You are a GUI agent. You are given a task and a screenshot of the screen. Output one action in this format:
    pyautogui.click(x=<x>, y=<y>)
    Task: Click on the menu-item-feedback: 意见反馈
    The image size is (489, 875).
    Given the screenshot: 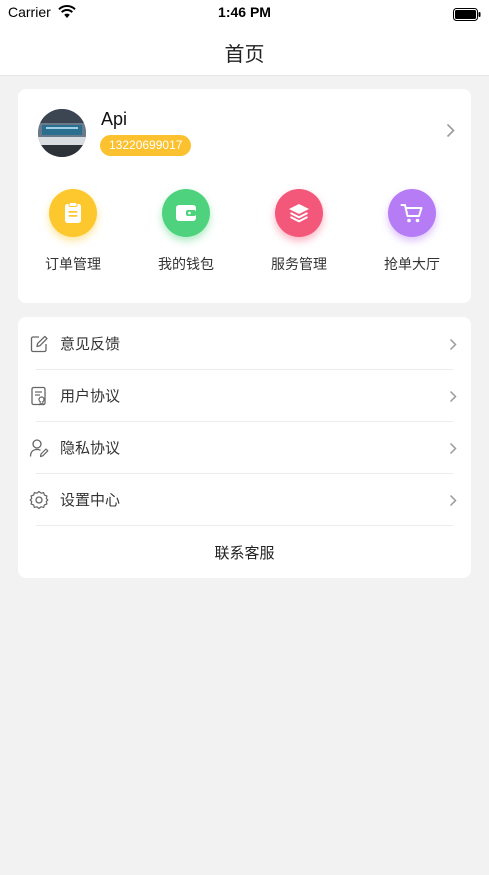 What is the action you would take?
    pyautogui.click(x=244, y=343)
    